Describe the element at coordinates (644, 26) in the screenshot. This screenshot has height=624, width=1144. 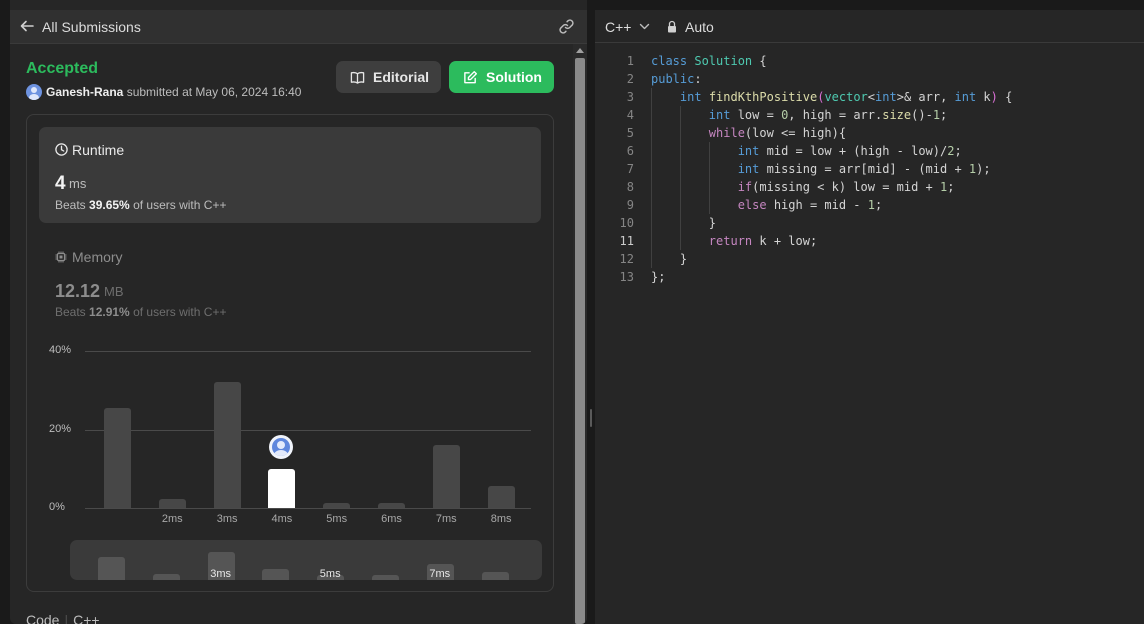
I see `chevron-down-icon` at that location.